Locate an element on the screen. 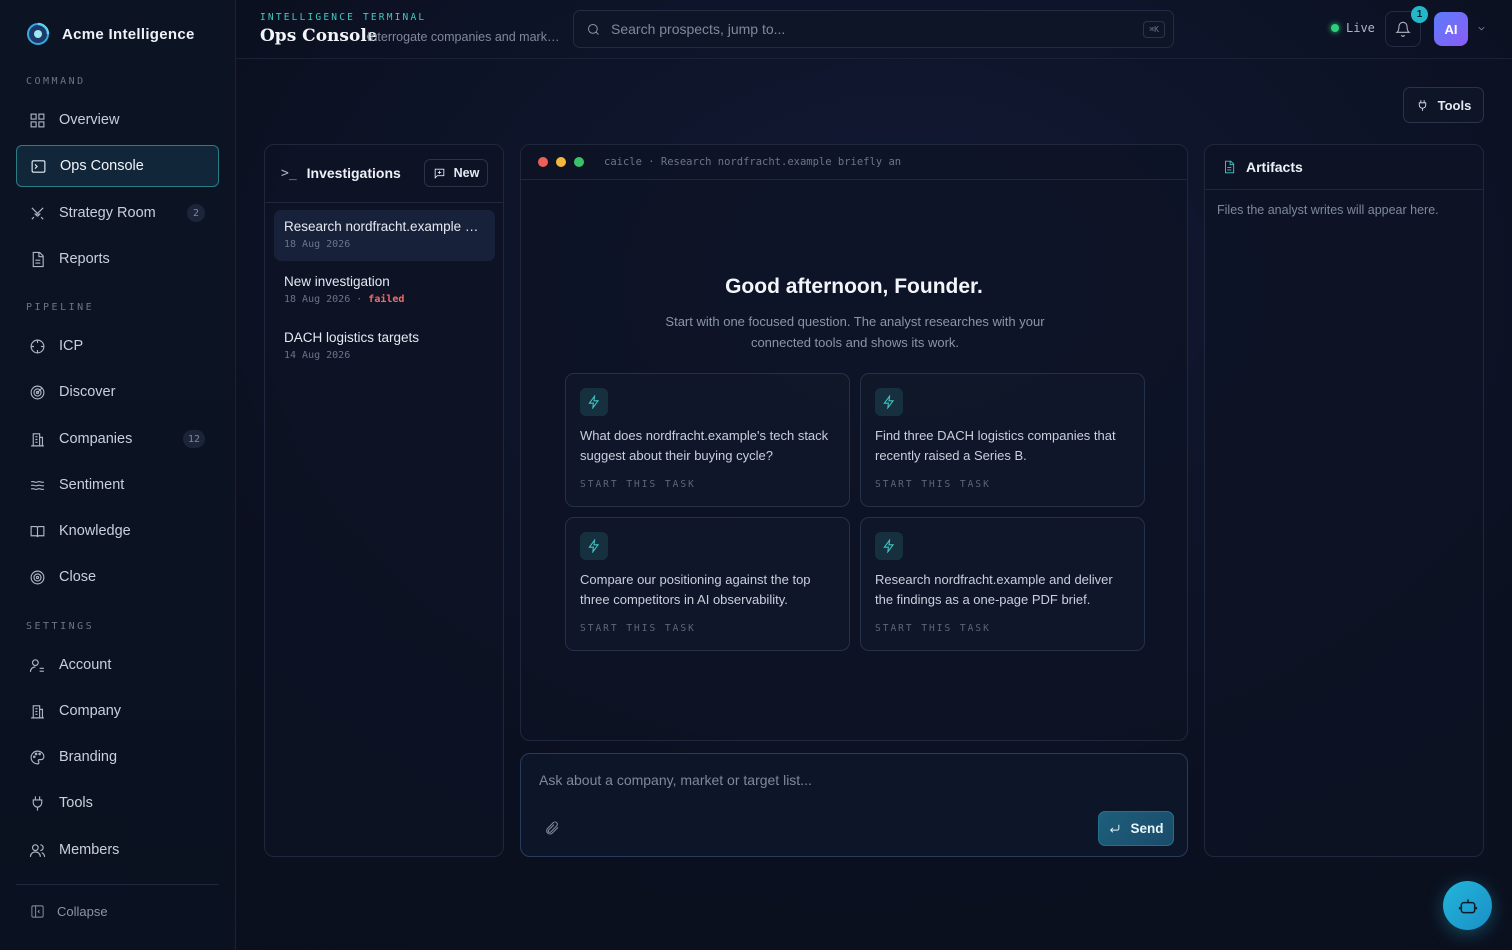 This screenshot has height=950, width=1512. chevron-down-icon is located at coordinates (1481, 28).